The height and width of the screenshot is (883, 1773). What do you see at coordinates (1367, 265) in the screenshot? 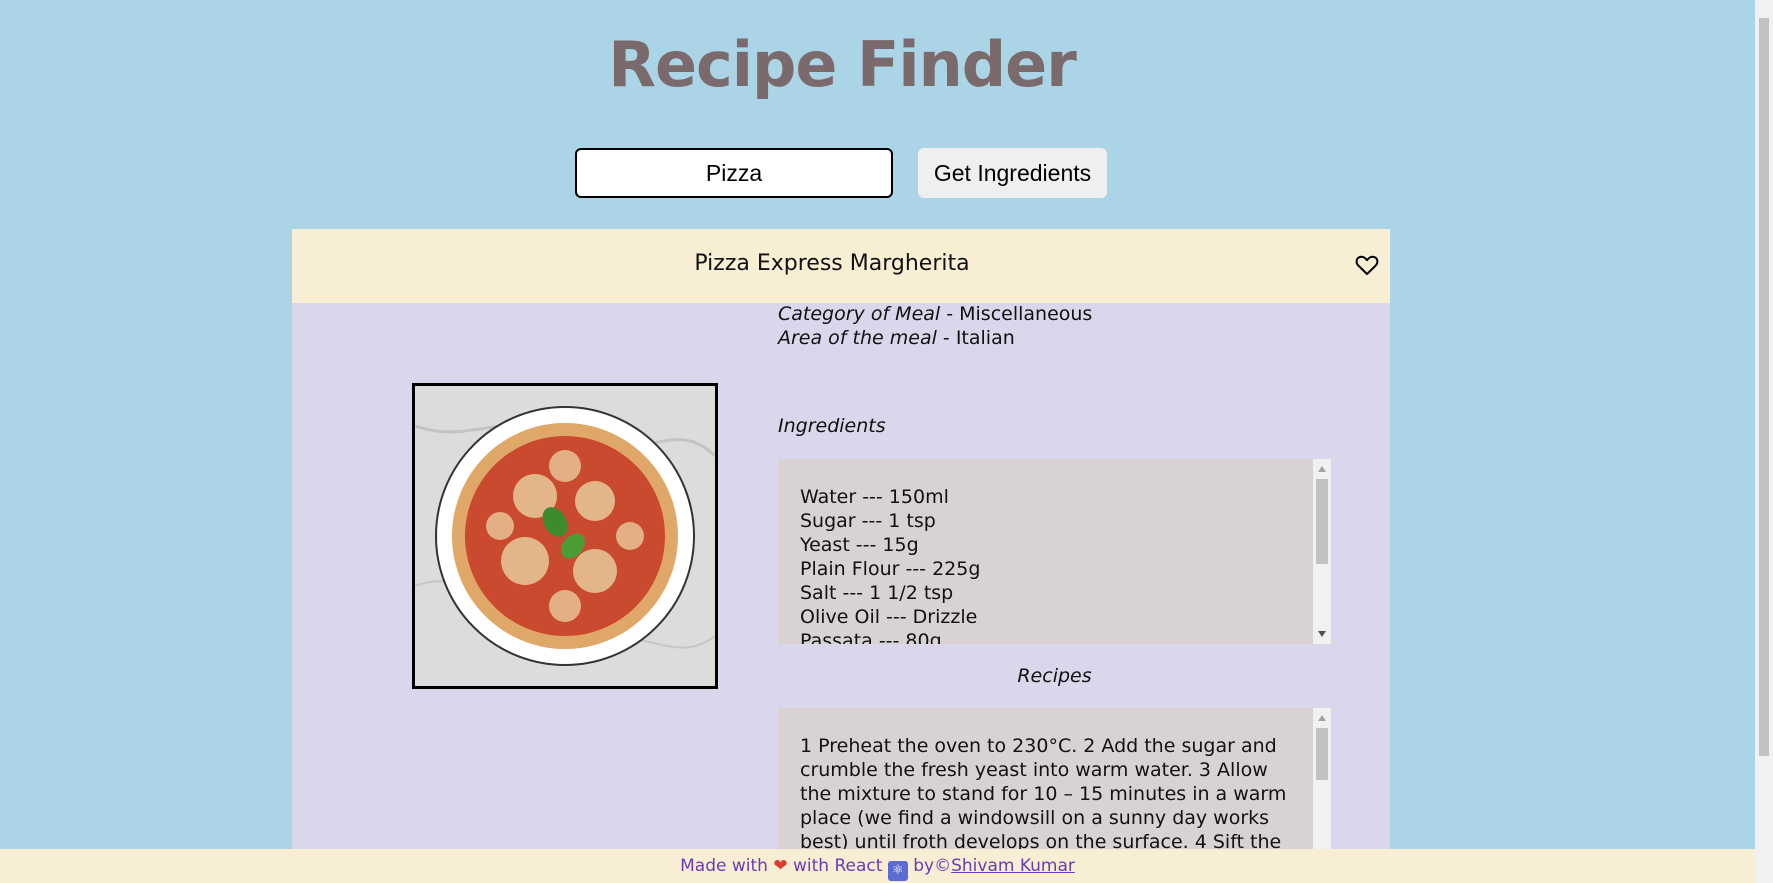
I see `heart-outline-icon` at bounding box center [1367, 265].